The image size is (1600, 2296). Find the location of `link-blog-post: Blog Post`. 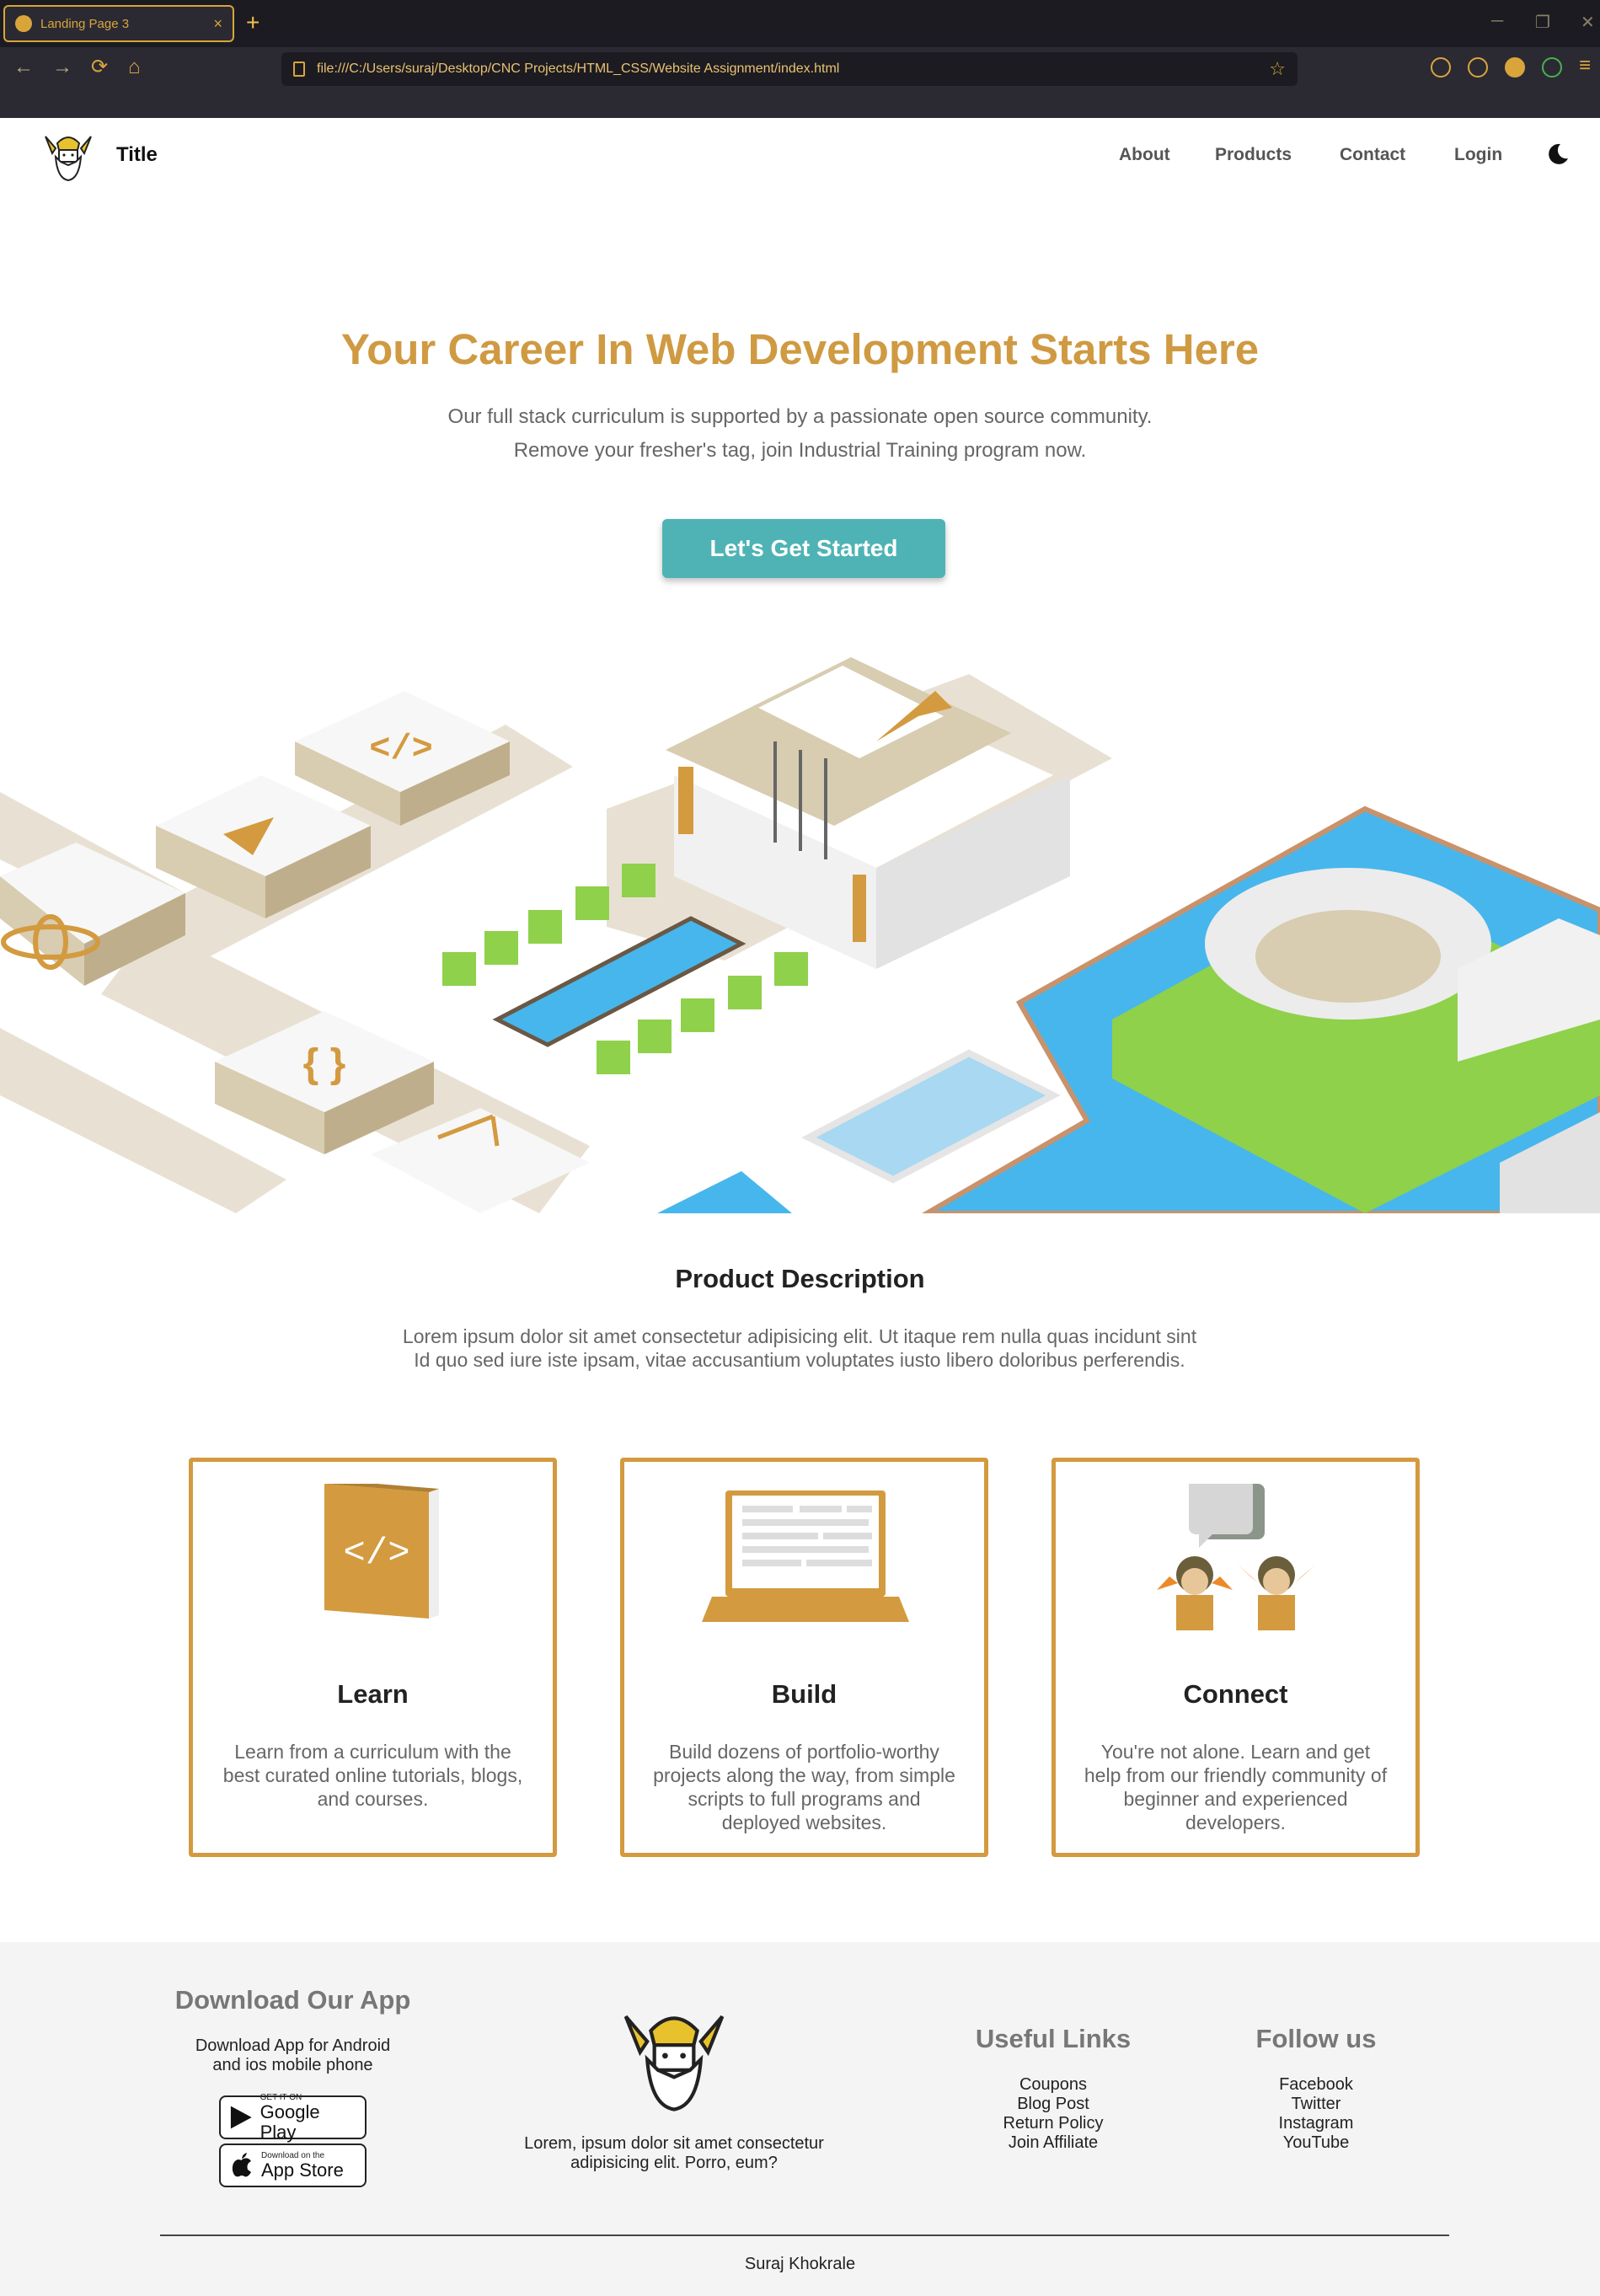

link-blog-post: Blog Post is located at coordinates (1053, 2104).